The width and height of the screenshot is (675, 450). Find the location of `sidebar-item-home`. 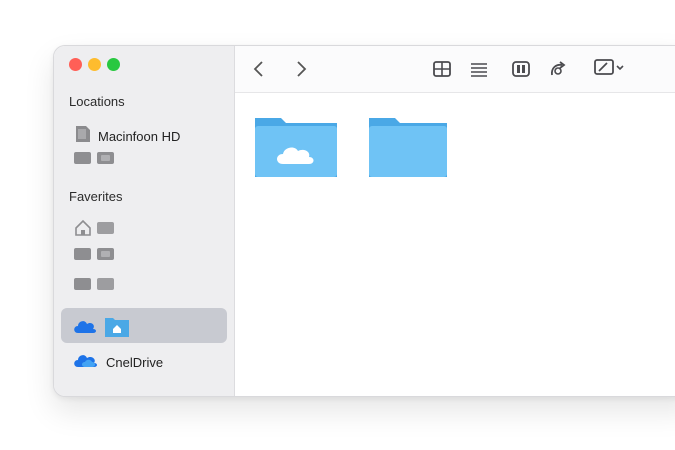

sidebar-item-home is located at coordinates (94, 227).